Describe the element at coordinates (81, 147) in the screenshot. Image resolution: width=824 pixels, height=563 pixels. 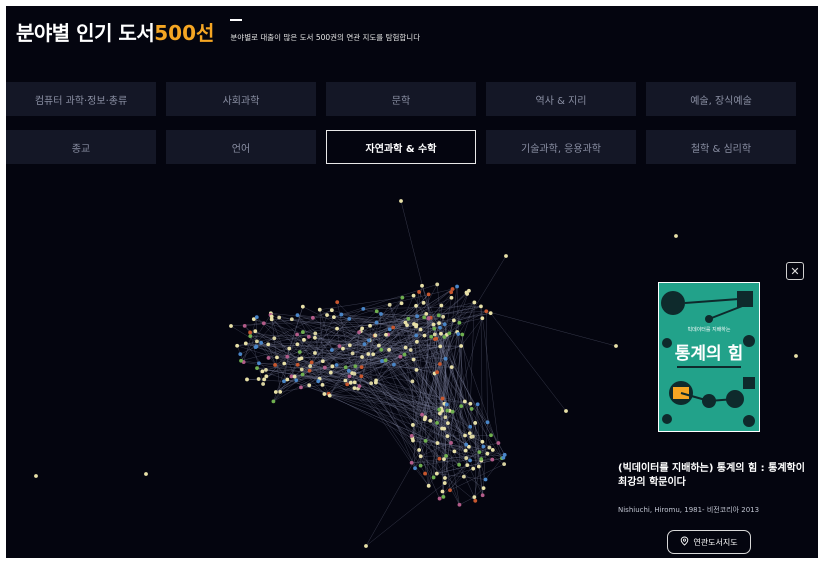
I see `category-button-religion: 종교` at that location.